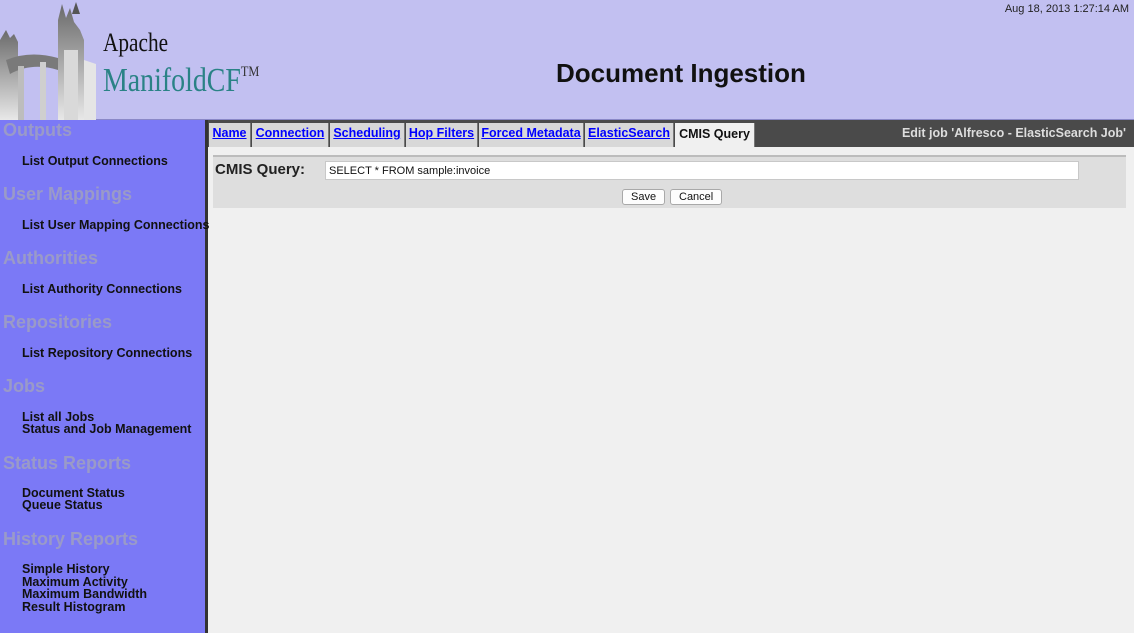 Image resolution: width=1134 pixels, height=633 pixels. What do you see at coordinates (37, 130) in the screenshot?
I see `section-outputs: Outputs` at bounding box center [37, 130].